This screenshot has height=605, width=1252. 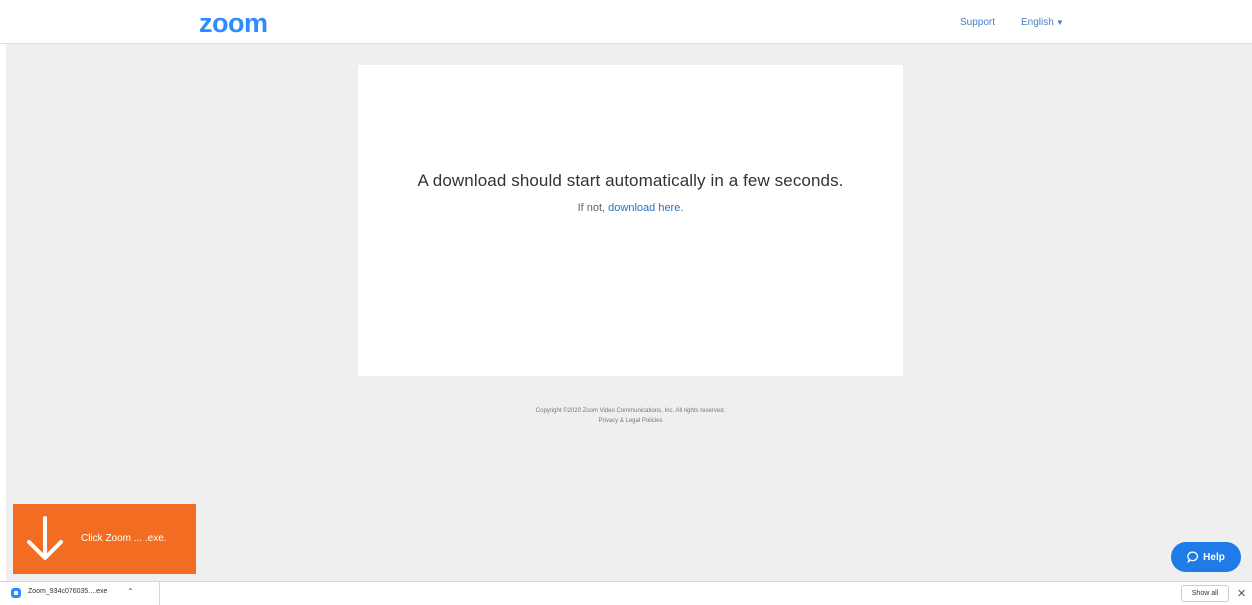 What do you see at coordinates (3, 302) in the screenshot?
I see `page-edge` at bounding box center [3, 302].